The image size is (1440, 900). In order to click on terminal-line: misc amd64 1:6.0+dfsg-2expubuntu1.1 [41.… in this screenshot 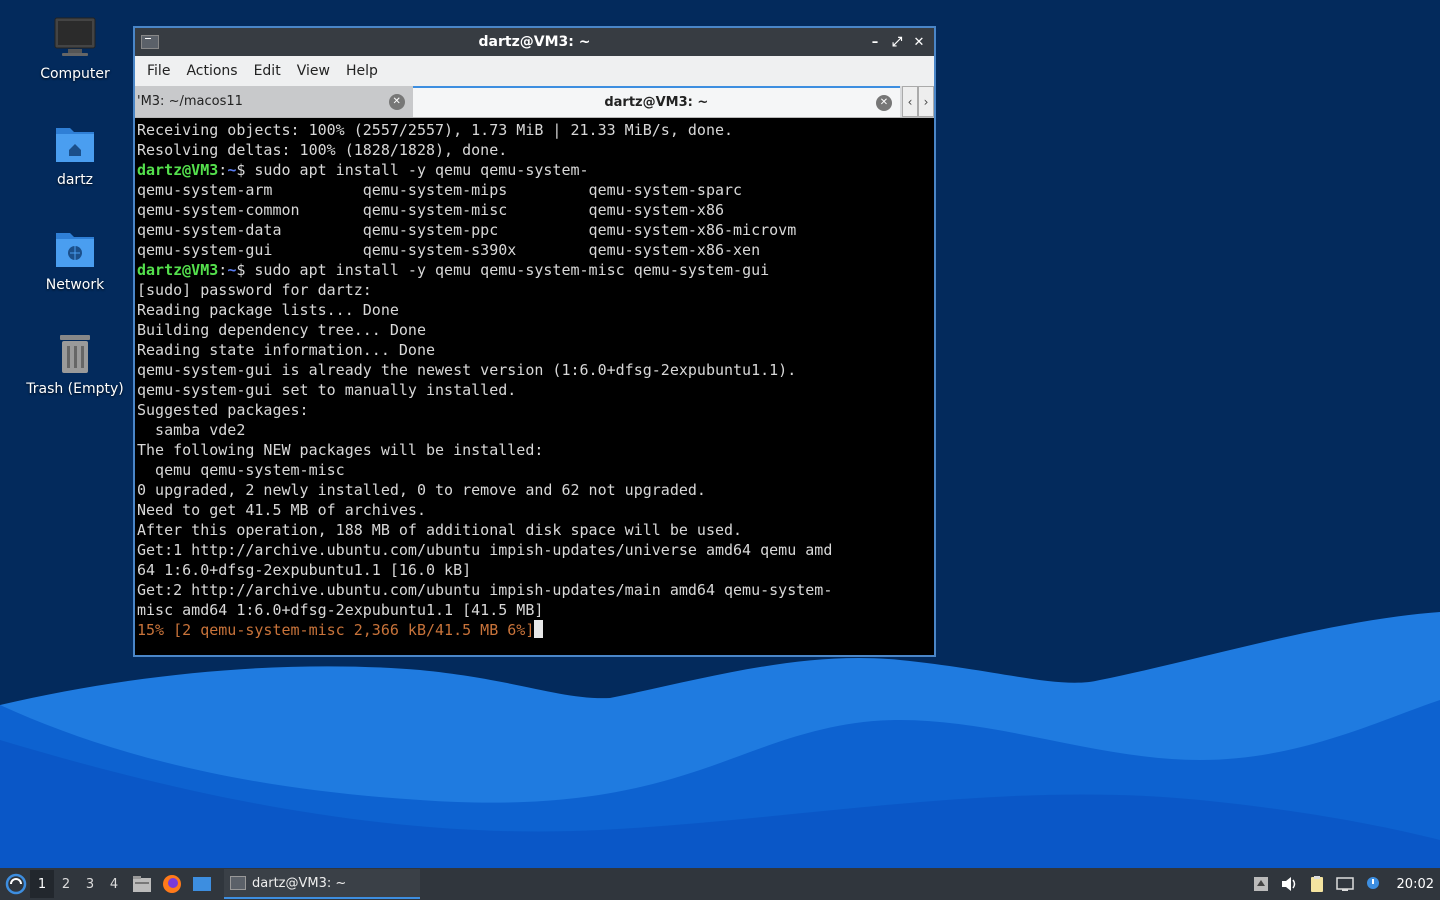, I will do `click(534, 610)`.